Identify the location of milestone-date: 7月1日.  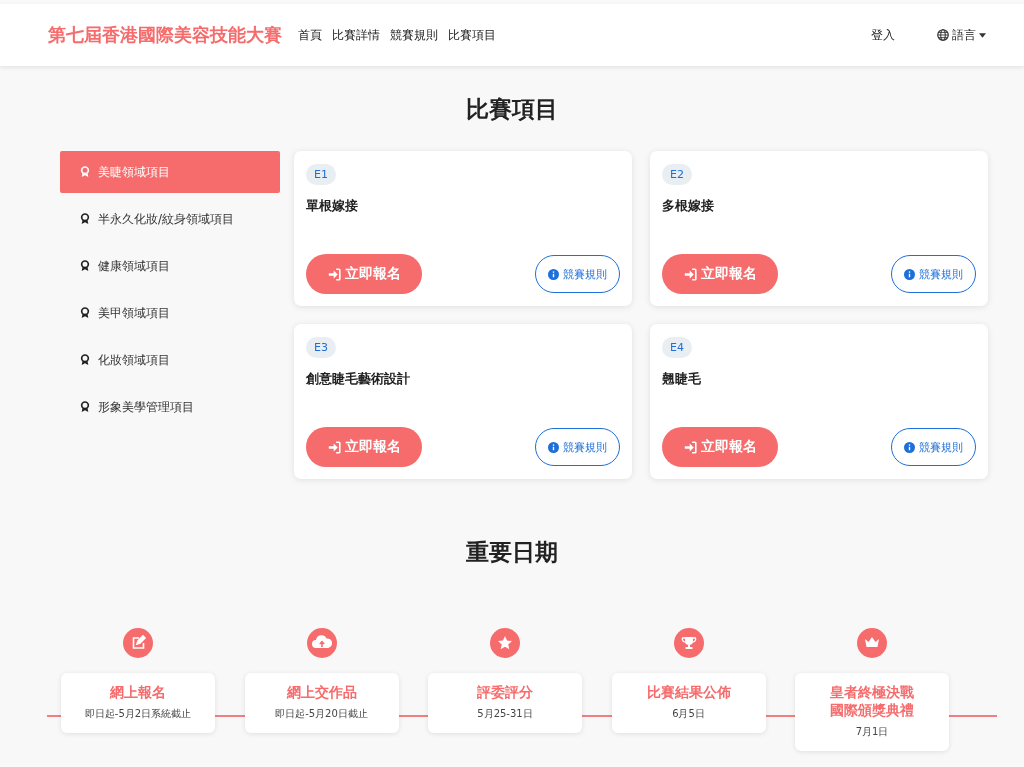
(872, 732).